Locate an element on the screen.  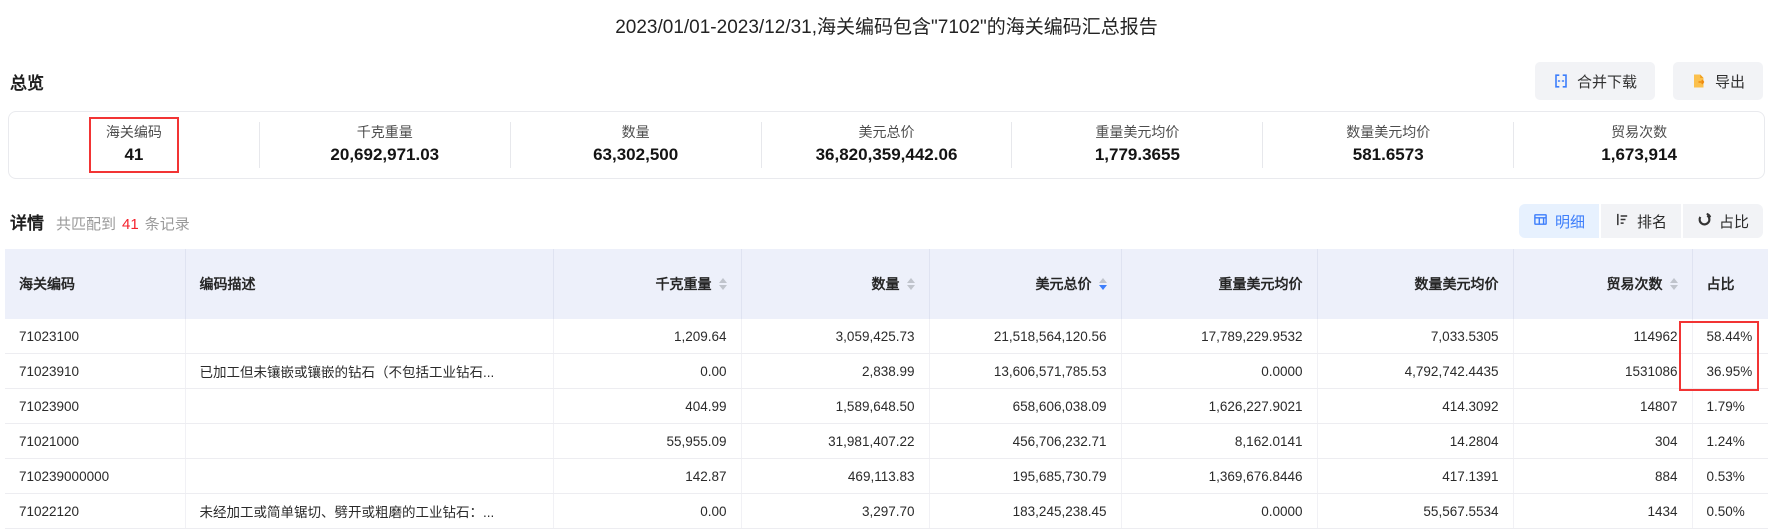
stat-usd-per-weight: 重量美元均价 1,779.3655 is located at coordinates (1137, 145).